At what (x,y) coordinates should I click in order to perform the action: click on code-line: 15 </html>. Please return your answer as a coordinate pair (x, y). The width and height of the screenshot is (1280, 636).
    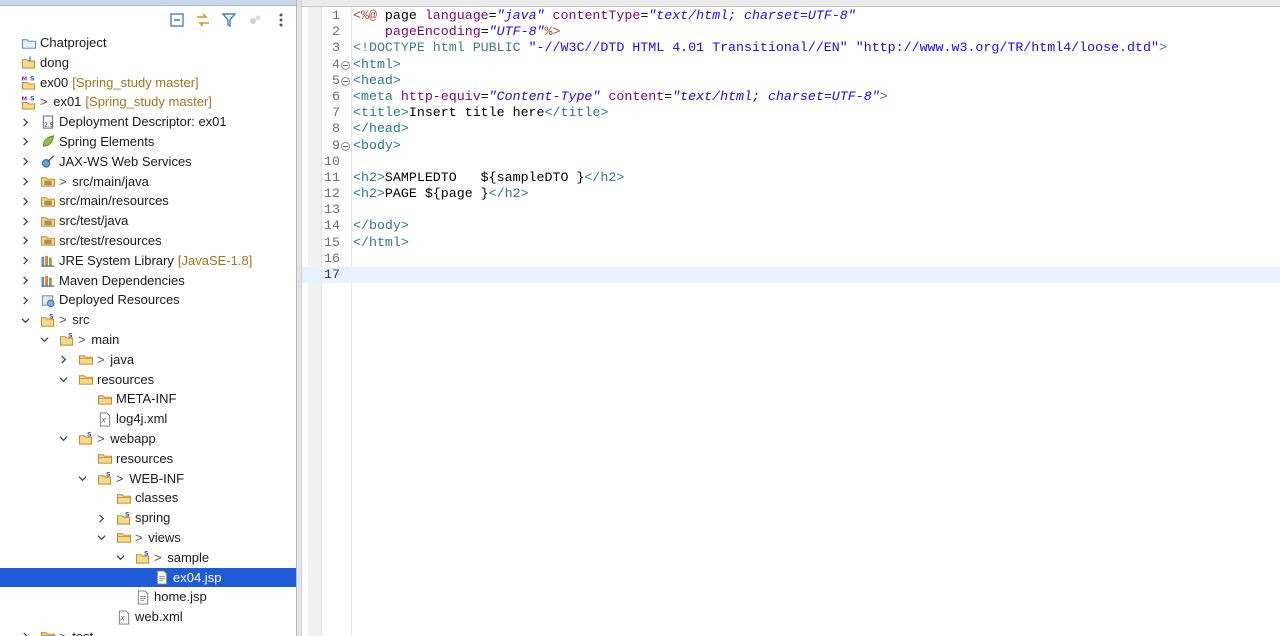
    Looking at the image, I should click on (791, 243).